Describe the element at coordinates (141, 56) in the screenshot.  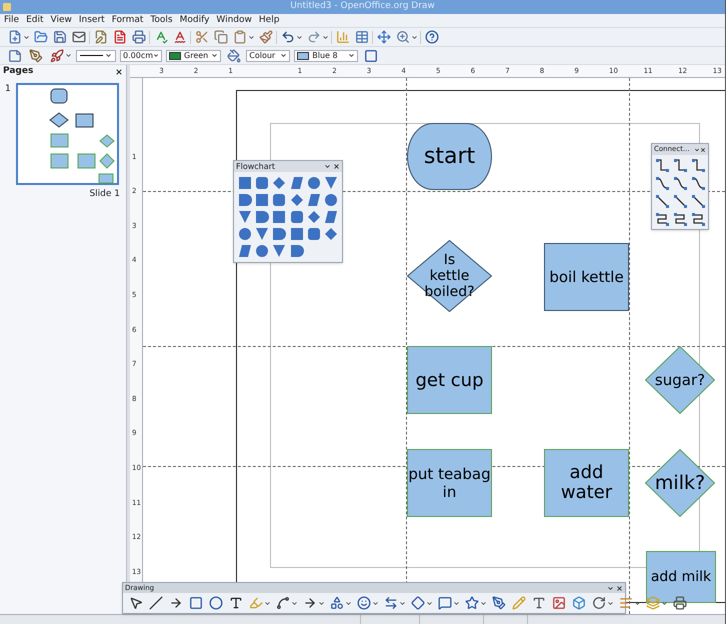
I see `line-width-field: 0.00cm` at that location.